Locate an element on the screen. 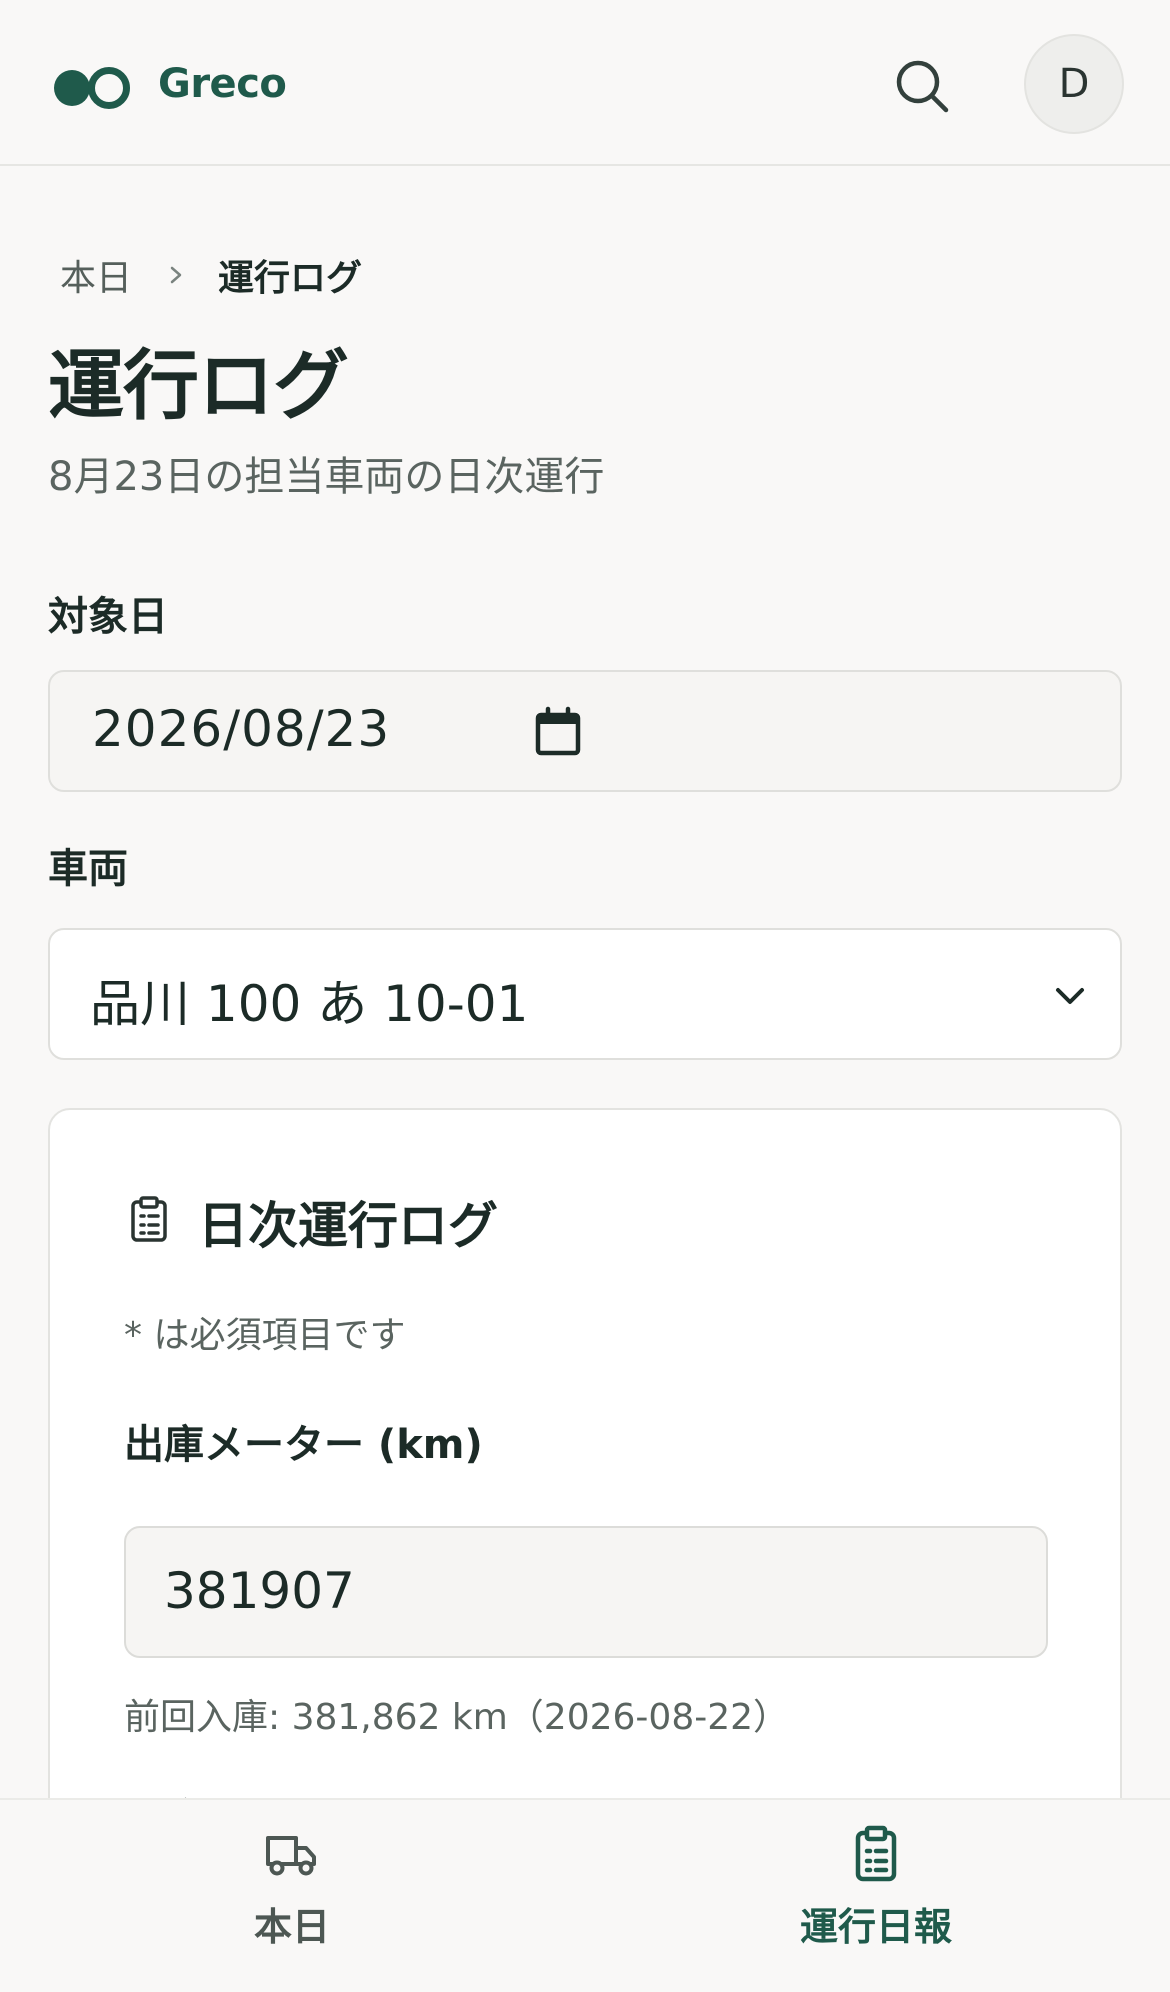  user-avatar: D is located at coordinates (1074, 84).